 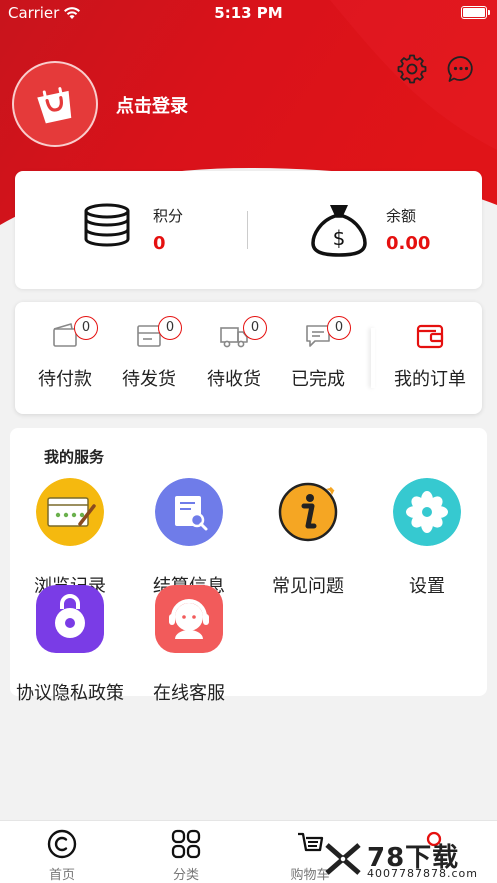 I want to click on orders-divider, so click(x=373, y=358).